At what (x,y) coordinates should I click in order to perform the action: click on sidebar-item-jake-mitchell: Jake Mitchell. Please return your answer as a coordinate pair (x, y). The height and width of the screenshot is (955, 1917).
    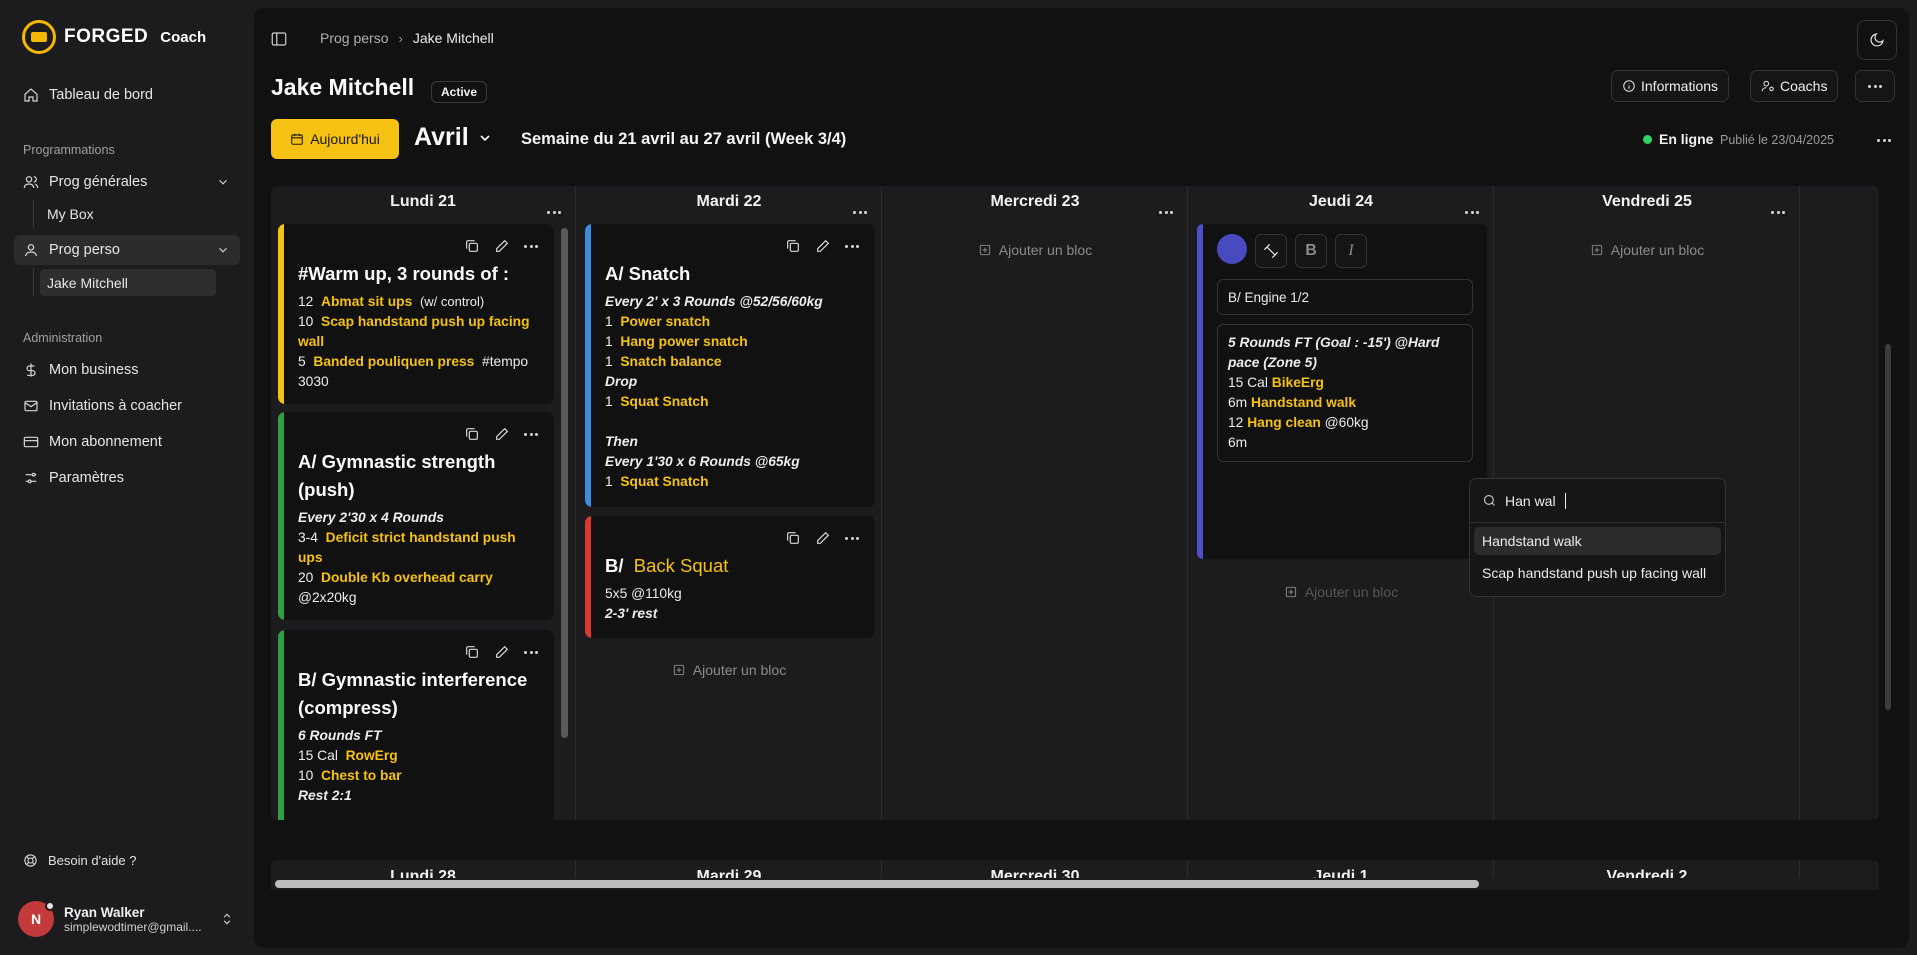
    Looking at the image, I should click on (128, 282).